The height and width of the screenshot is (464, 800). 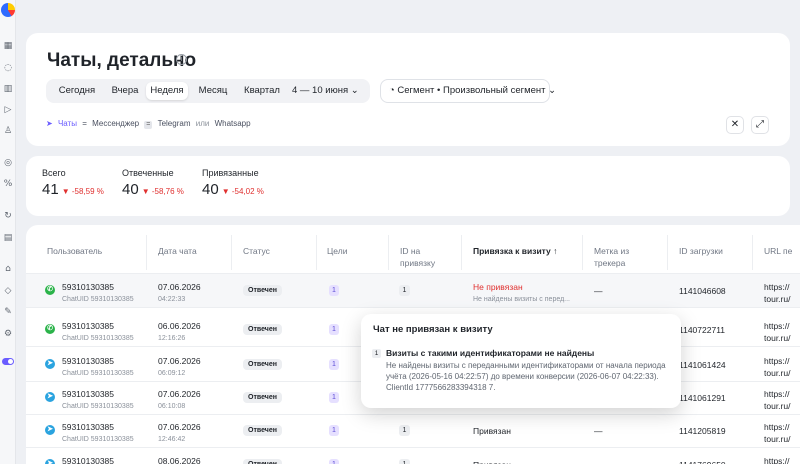 What do you see at coordinates (230, 173) in the screenshot?
I see `stat-label: Привязанные` at bounding box center [230, 173].